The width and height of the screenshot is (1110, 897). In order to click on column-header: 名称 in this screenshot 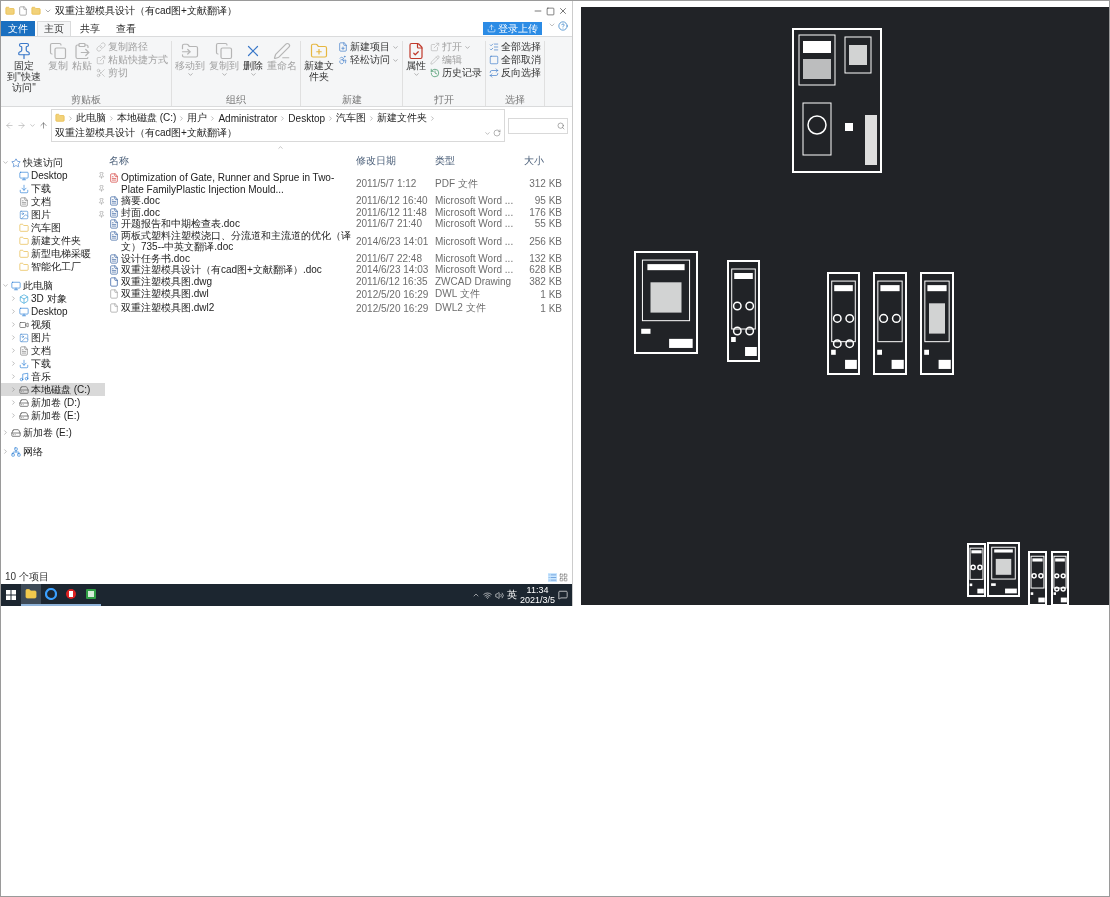, I will do `click(231, 162)`.